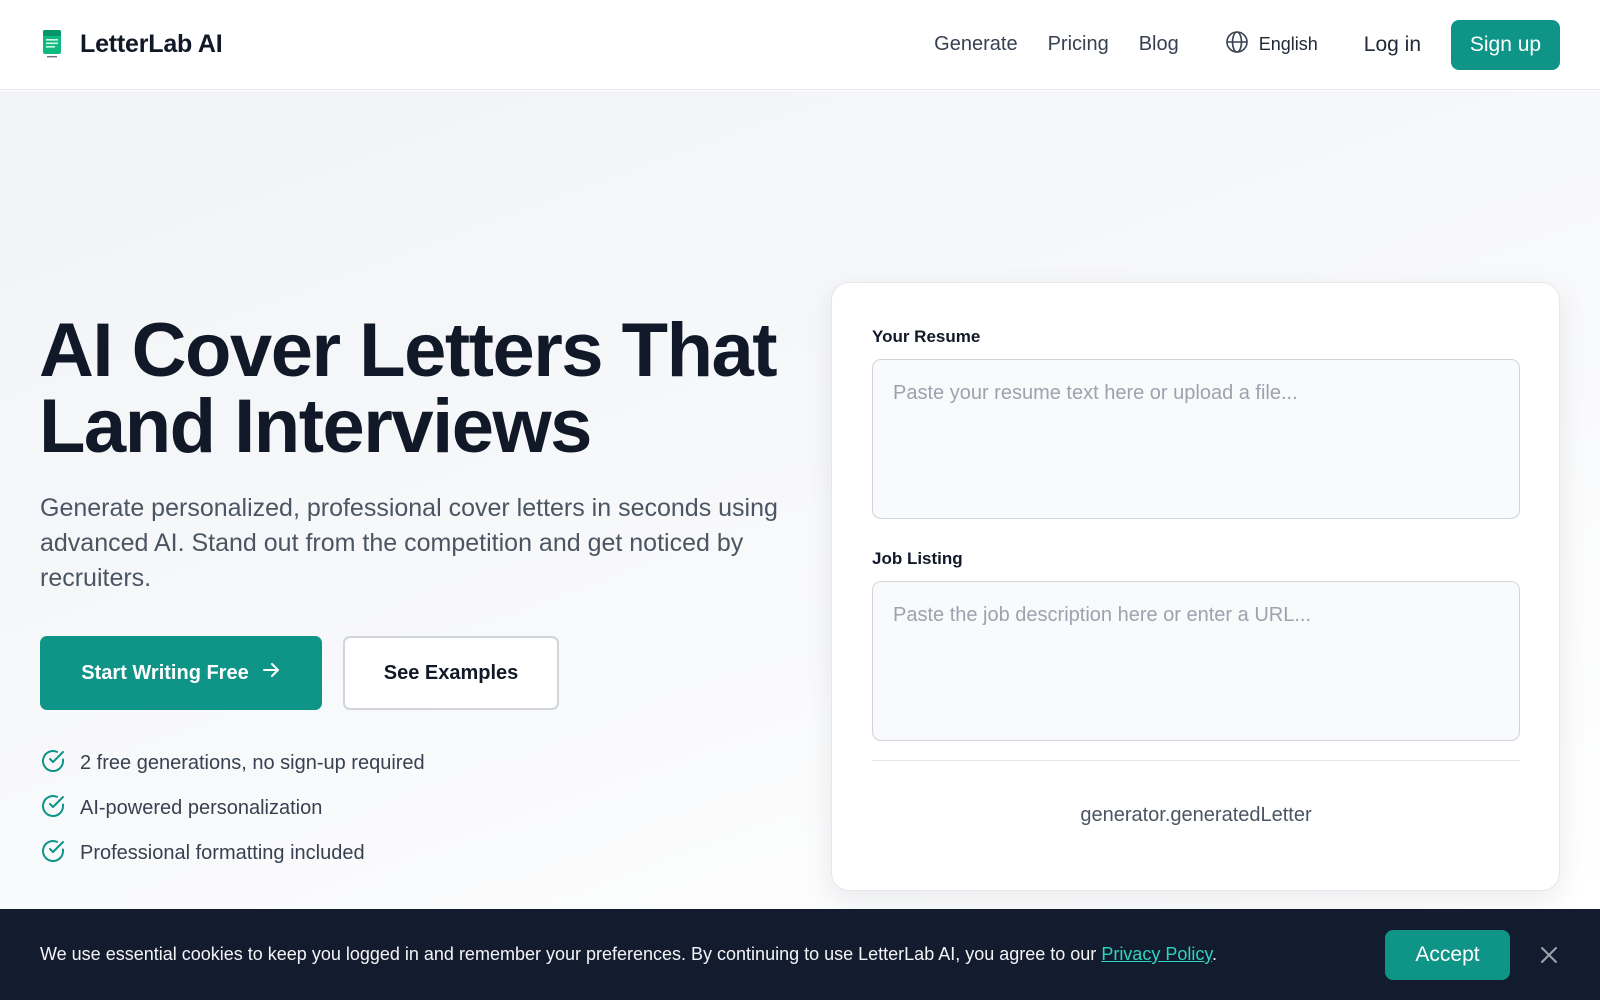 The height and width of the screenshot is (1000, 1600). What do you see at coordinates (926, 336) in the screenshot?
I see `resume-label: Your Resume` at bounding box center [926, 336].